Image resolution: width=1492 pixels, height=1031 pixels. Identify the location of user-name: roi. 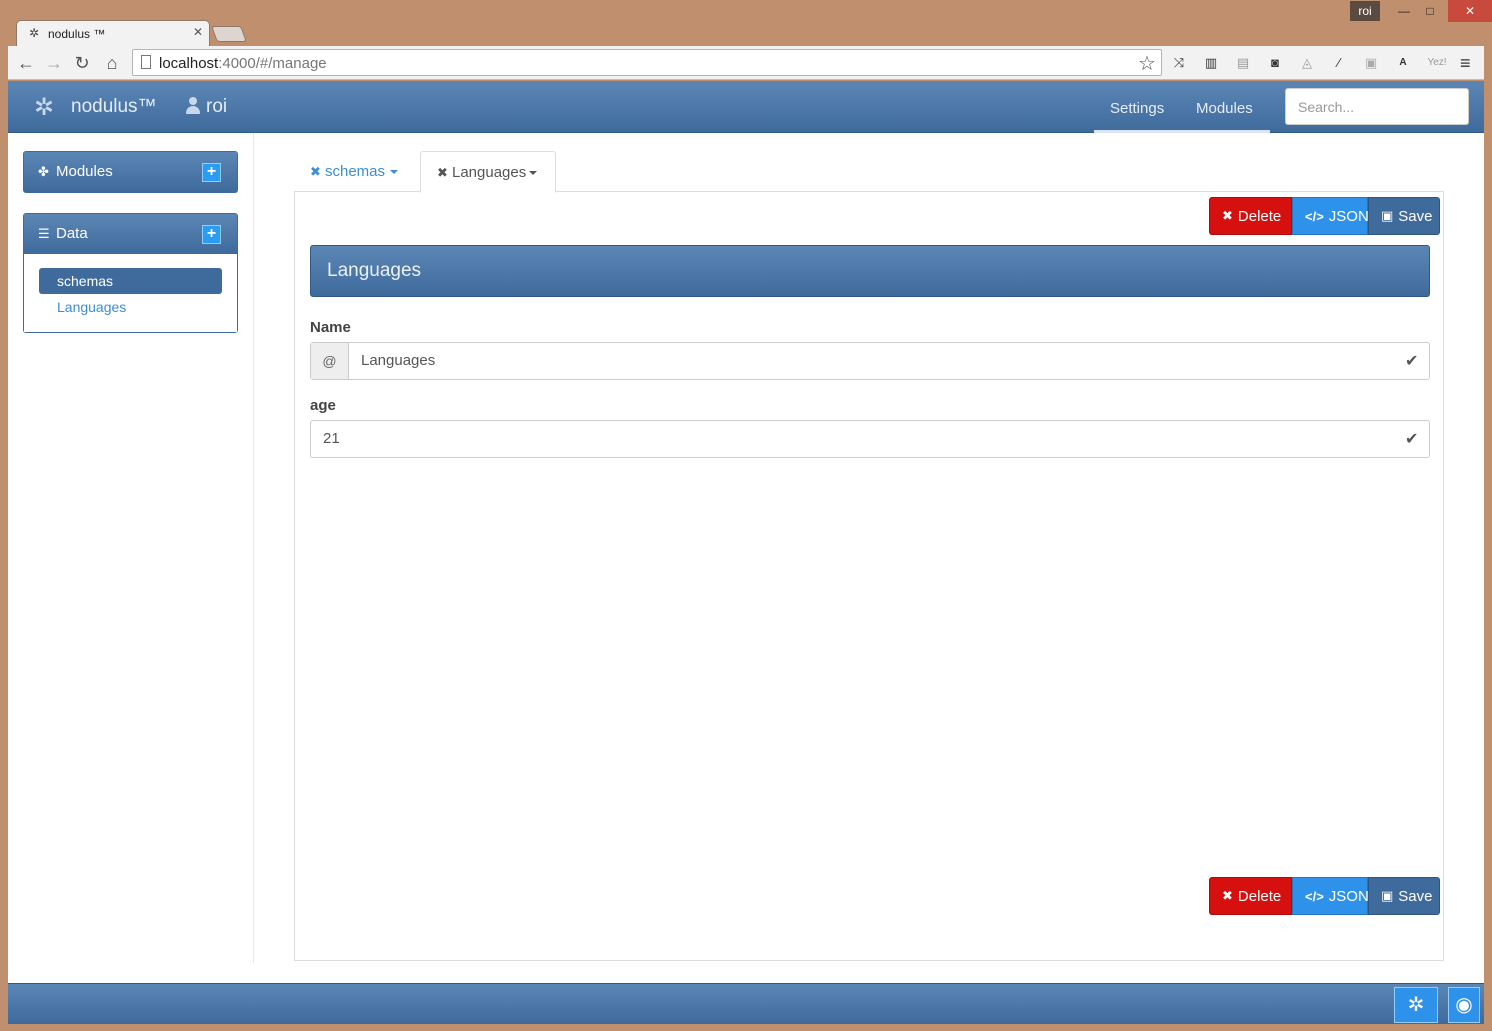
(216, 107).